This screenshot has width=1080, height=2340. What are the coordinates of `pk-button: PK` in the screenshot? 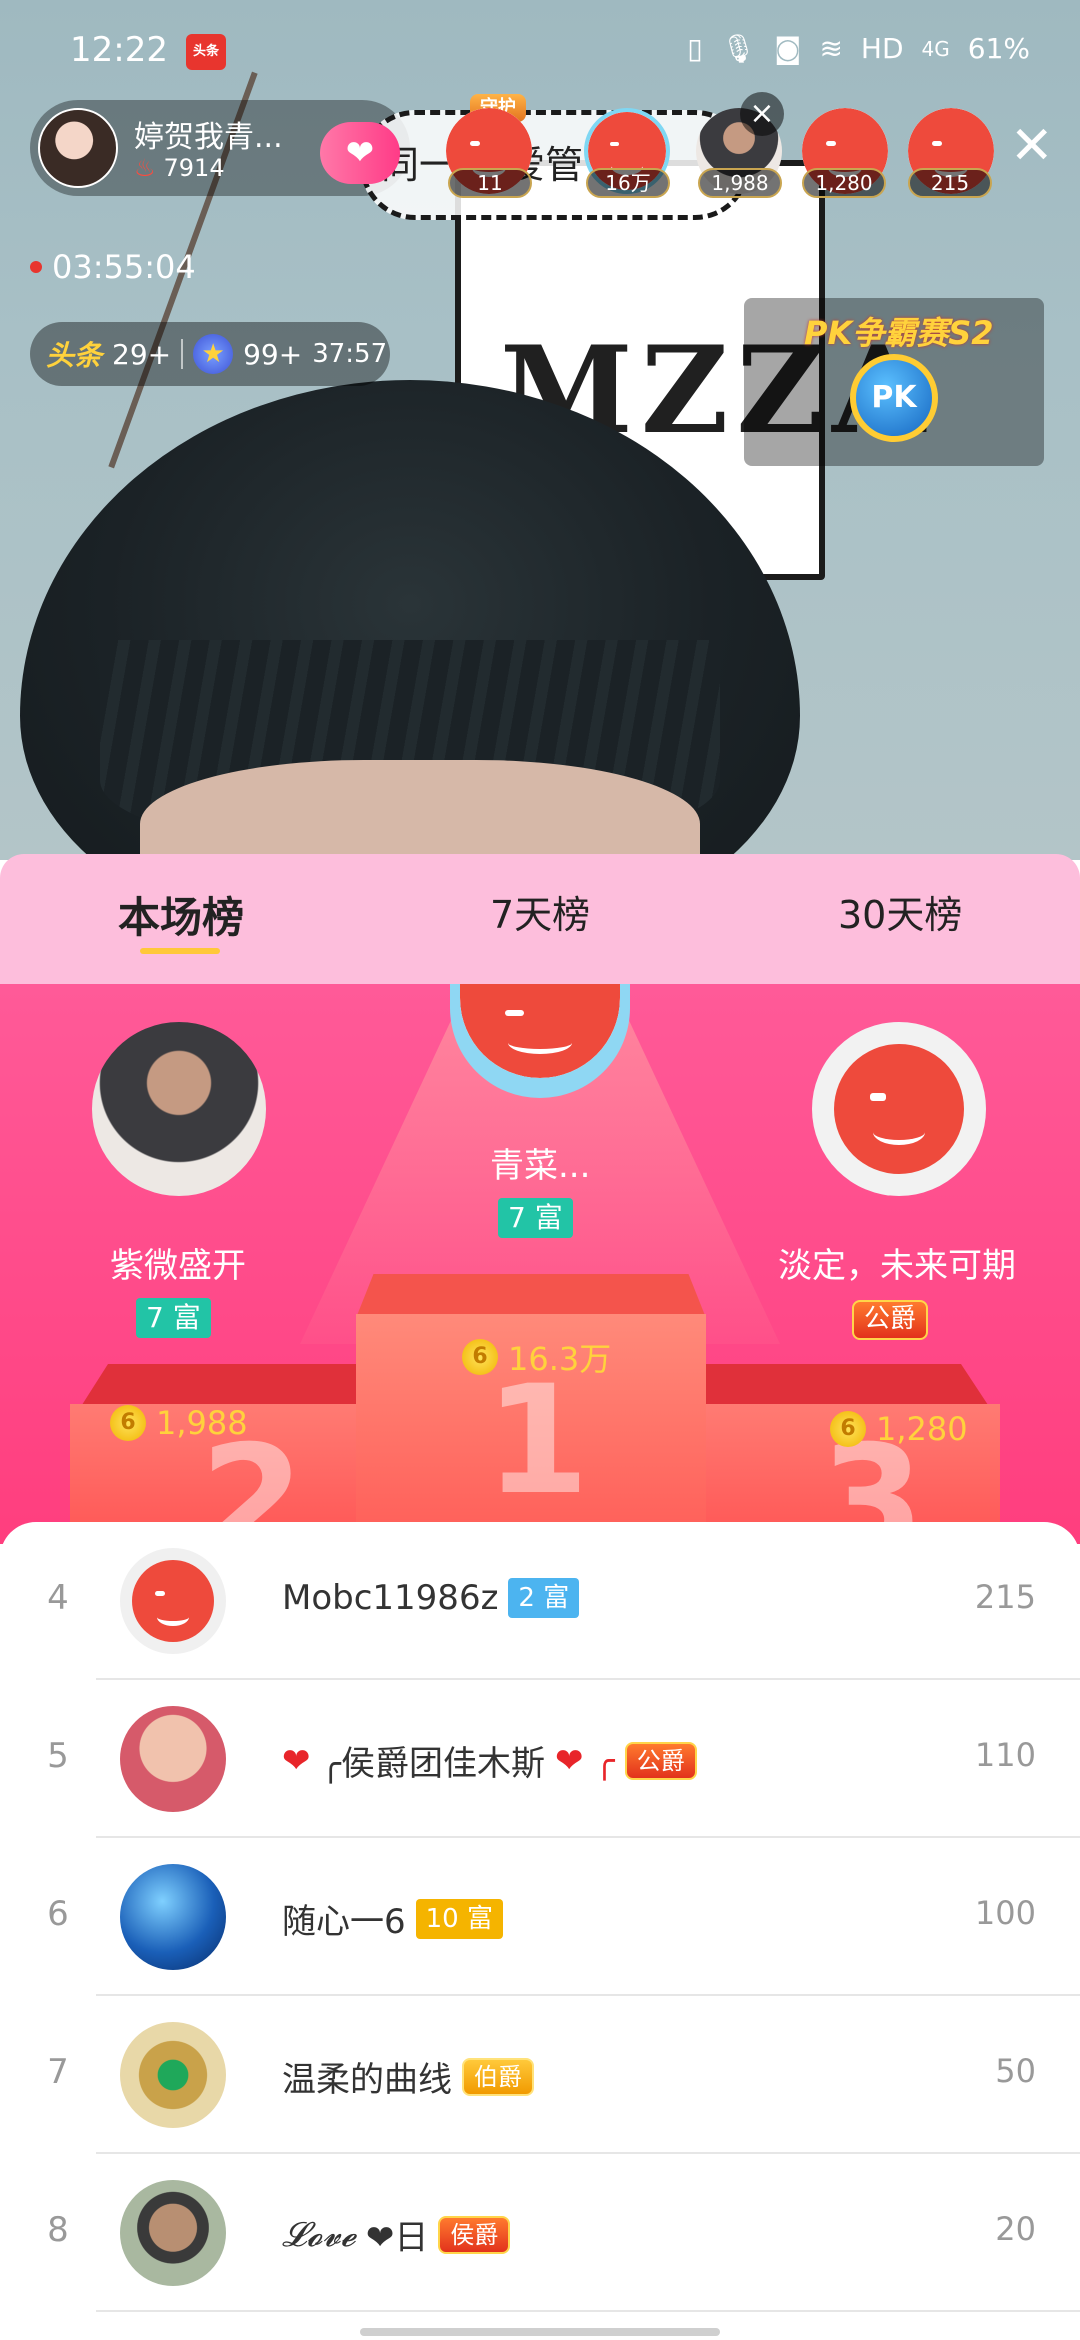 It's located at (894, 398).